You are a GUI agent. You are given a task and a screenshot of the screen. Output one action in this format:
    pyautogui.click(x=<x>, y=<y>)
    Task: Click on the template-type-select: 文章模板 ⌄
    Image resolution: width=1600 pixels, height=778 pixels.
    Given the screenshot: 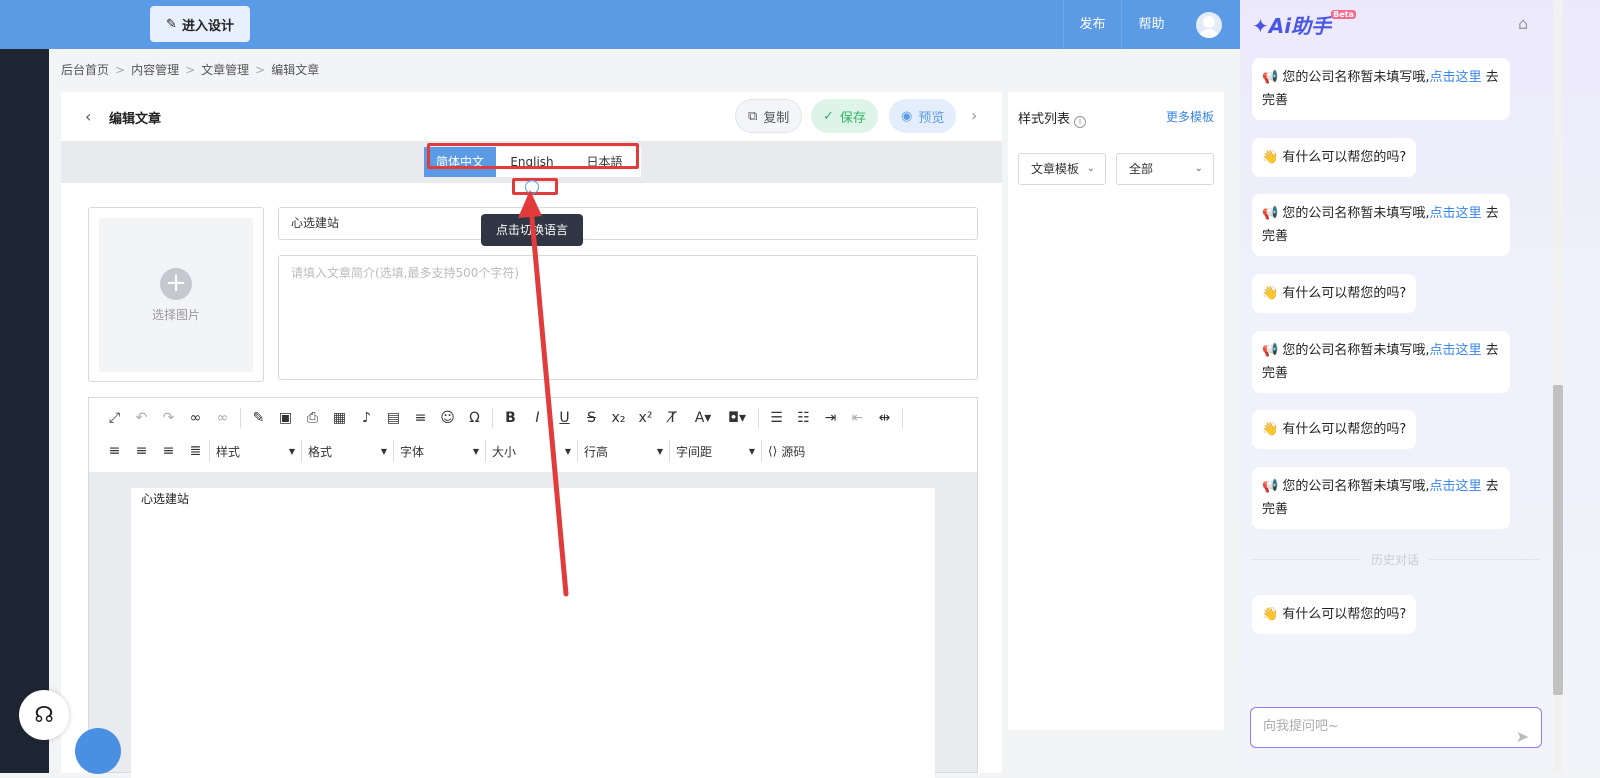 What is the action you would take?
    pyautogui.click(x=1062, y=169)
    